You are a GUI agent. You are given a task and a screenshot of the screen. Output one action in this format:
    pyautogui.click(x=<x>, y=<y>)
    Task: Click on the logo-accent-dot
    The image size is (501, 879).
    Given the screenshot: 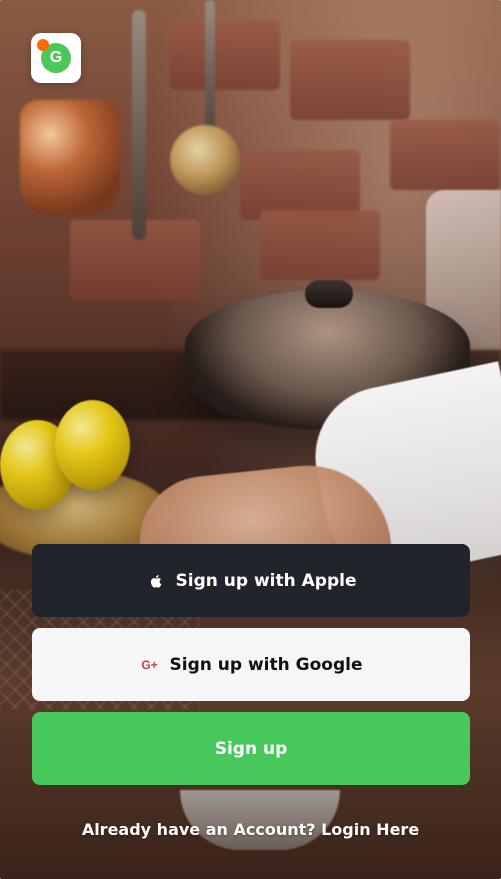 What is the action you would take?
    pyautogui.click(x=43, y=45)
    